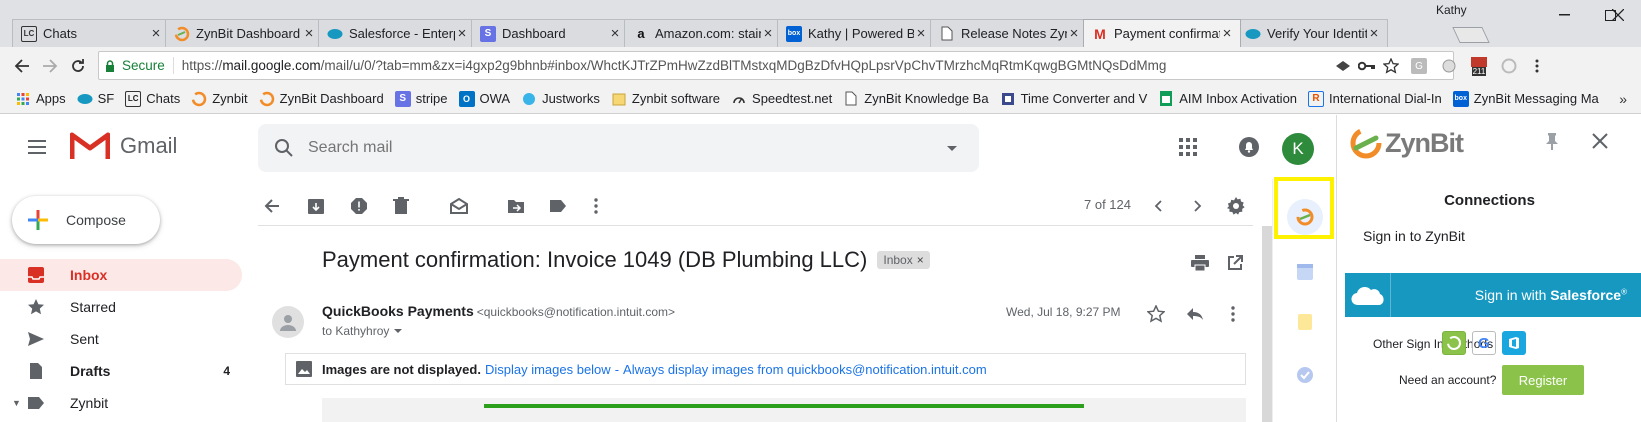 This screenshot has width=1641, height=422. Describe the element at coordinates (1236, 206) in the screenshot. I see `settings-gear-icon` at that location.